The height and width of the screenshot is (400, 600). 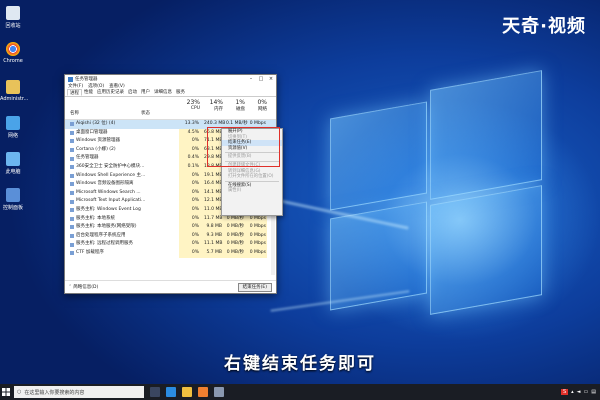 I want to click on col-memory: 14% 内存, so click(x=213, y=105).